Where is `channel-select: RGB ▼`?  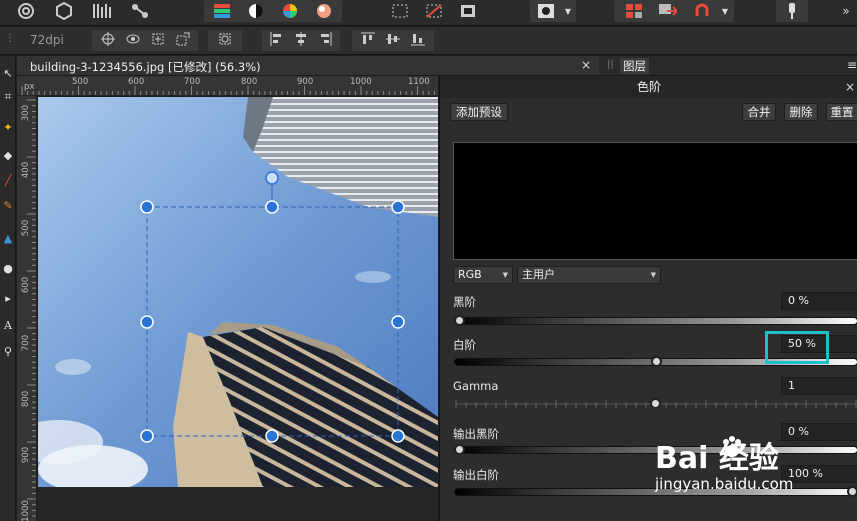
channel-select: RGB ▼ is located at coordinates (483, 275).